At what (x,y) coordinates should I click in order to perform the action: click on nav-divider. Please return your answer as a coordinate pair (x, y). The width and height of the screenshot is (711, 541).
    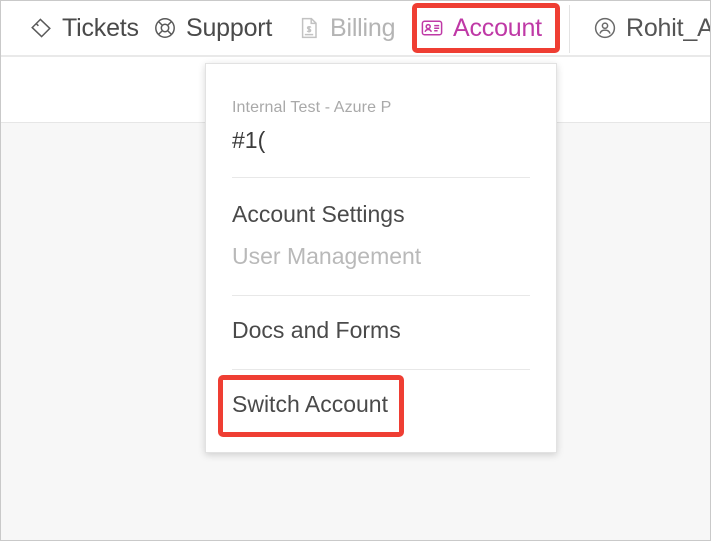
    Looking at the image, I should click on (569, 29).